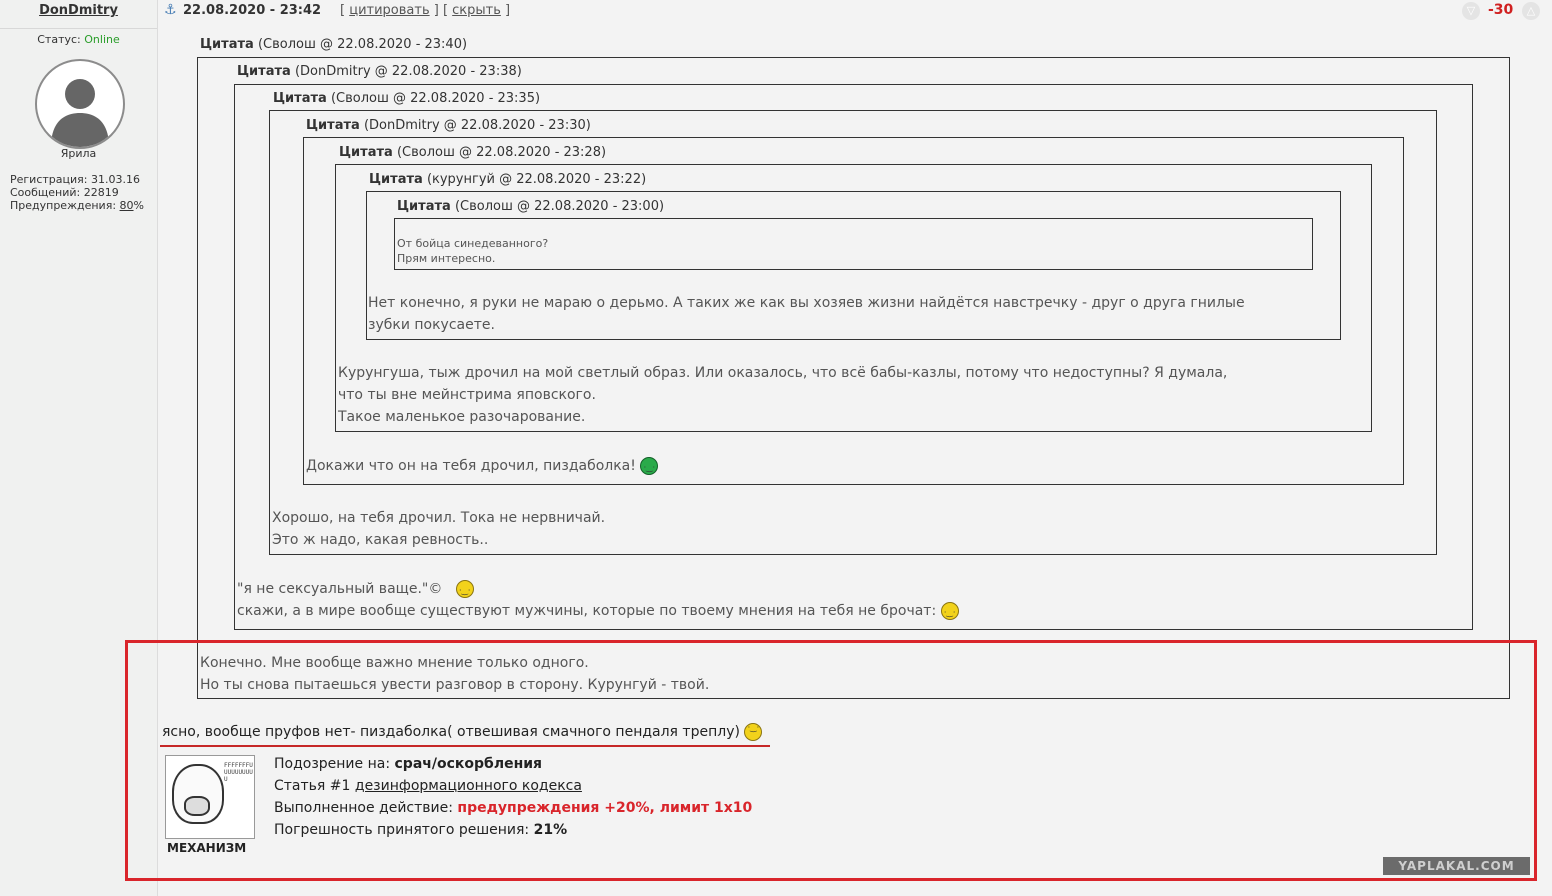  Describe the element at coordinates (468, 764) in the screenshot. I see `suspicion-value: срач/оскорбления` at that location.